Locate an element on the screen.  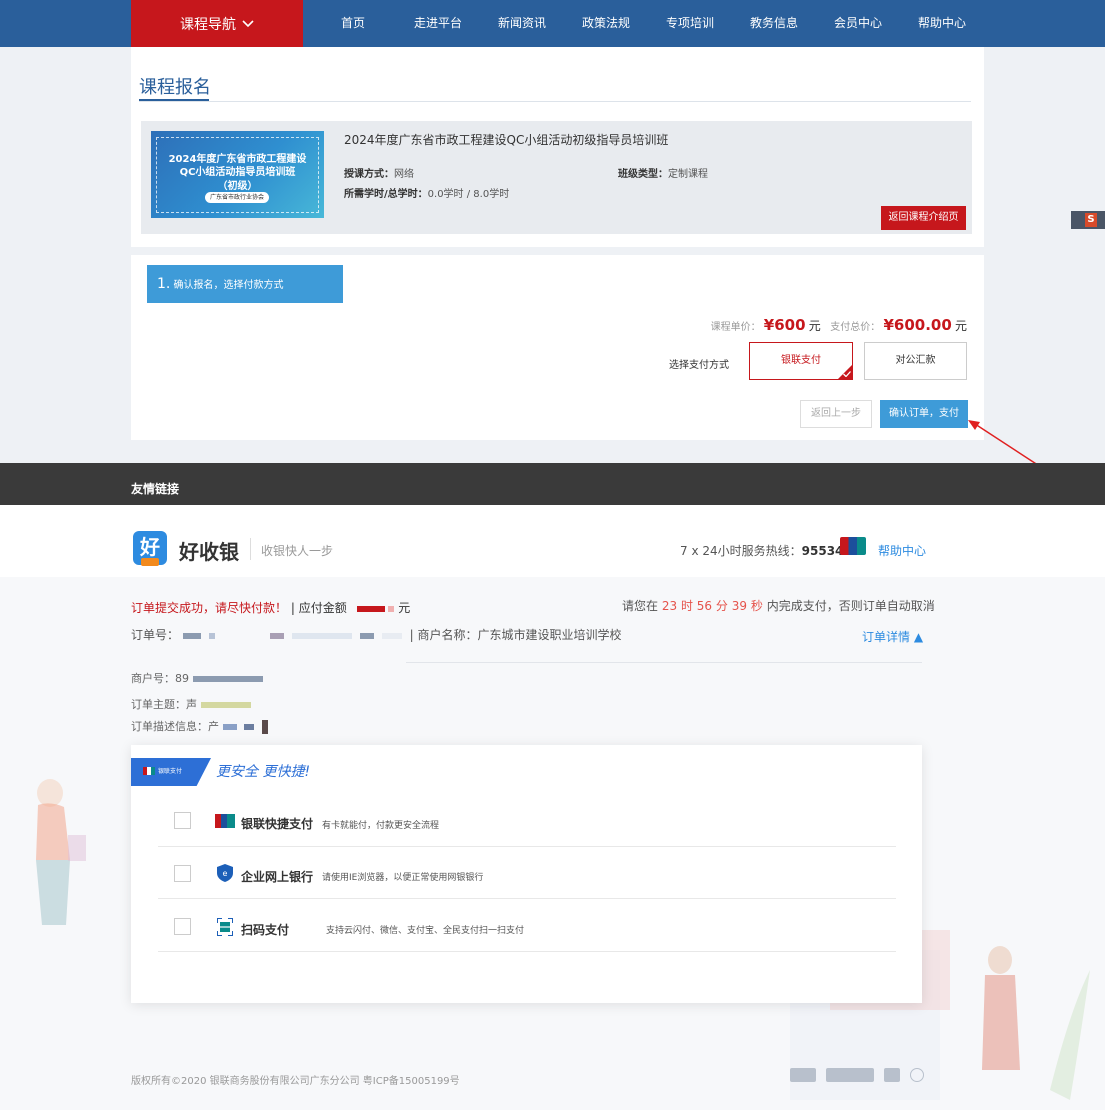
order-subject: 订单主题：声 is located at coordinates (193, 704).